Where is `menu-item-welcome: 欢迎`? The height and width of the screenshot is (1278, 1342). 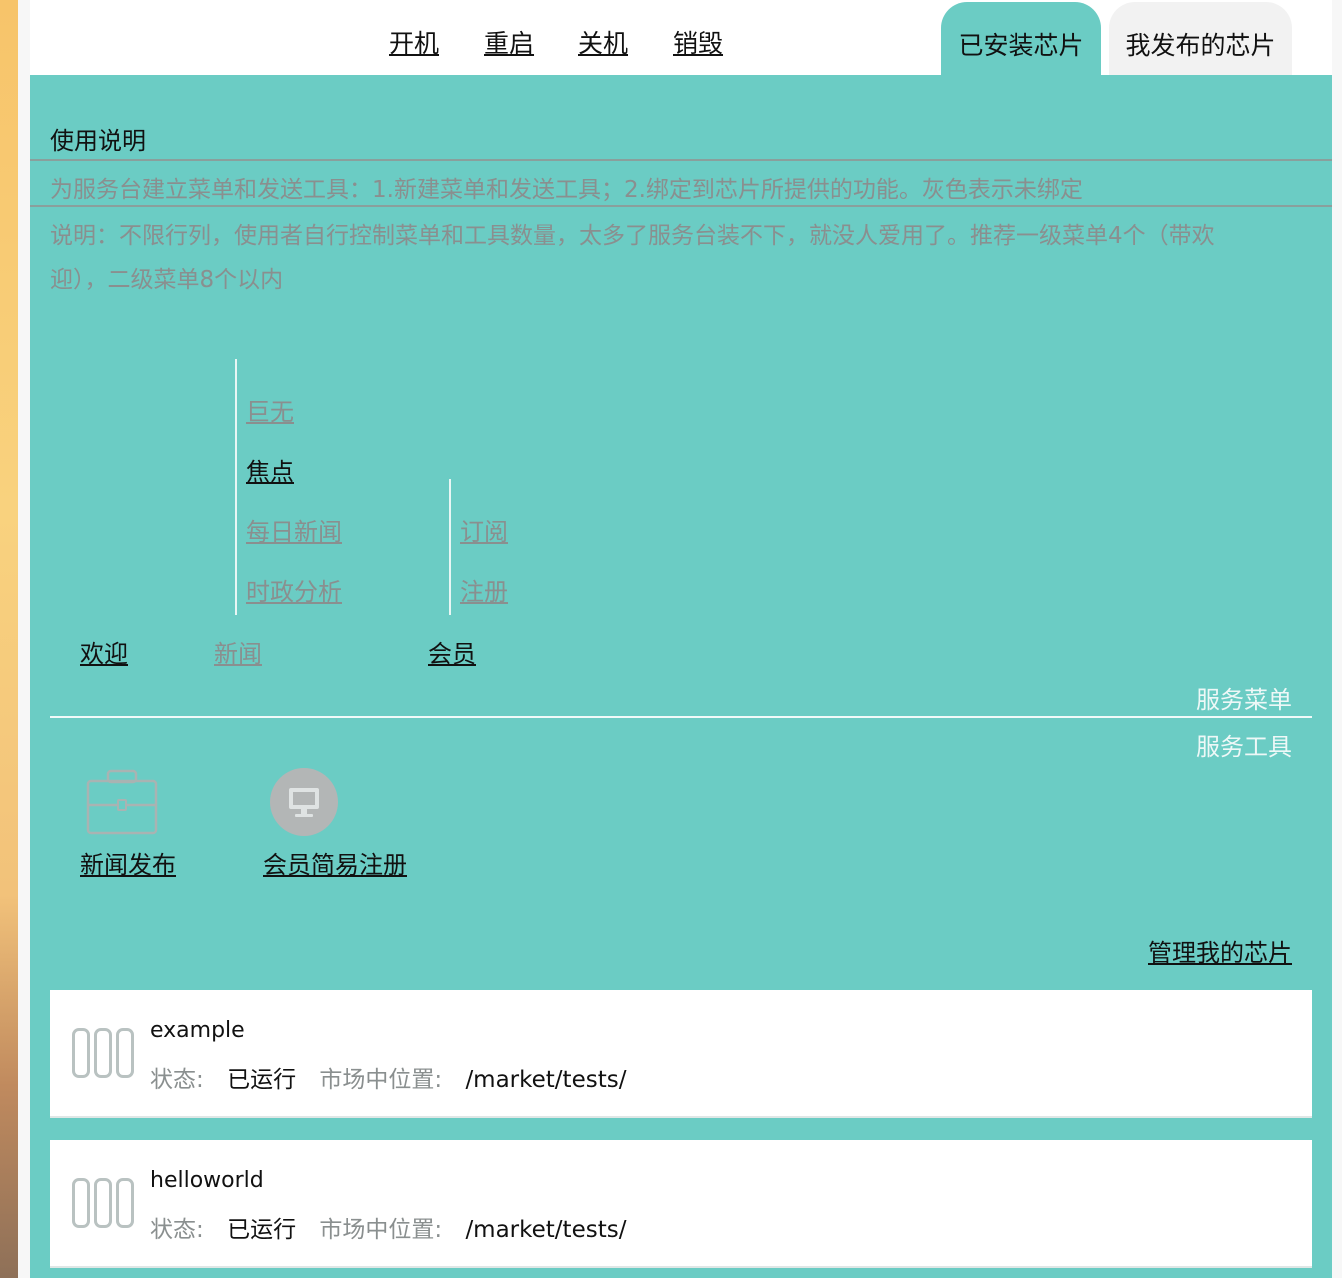 menu-item-welcome: 欢迎 is located at coordinates (104, 651).